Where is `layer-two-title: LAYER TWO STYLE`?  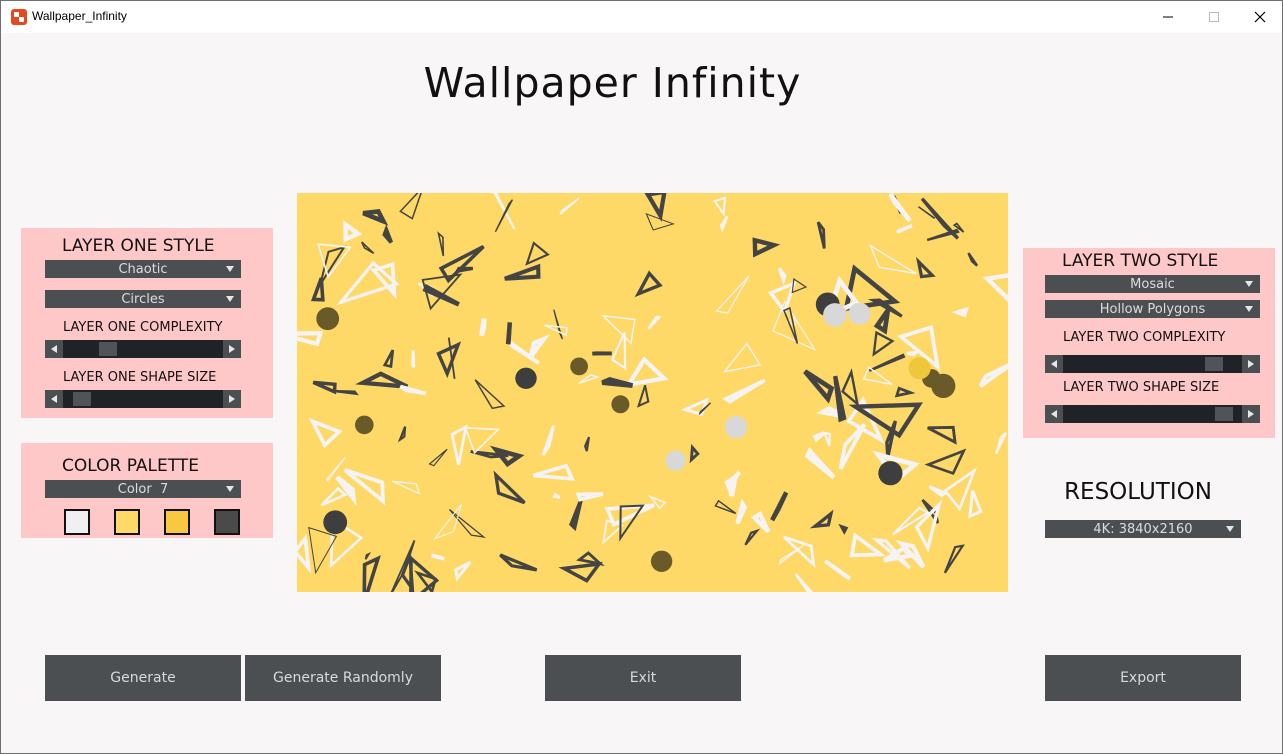
layer-two-title: LAYER TWO STYLE is located at coordinates (1140, 261).